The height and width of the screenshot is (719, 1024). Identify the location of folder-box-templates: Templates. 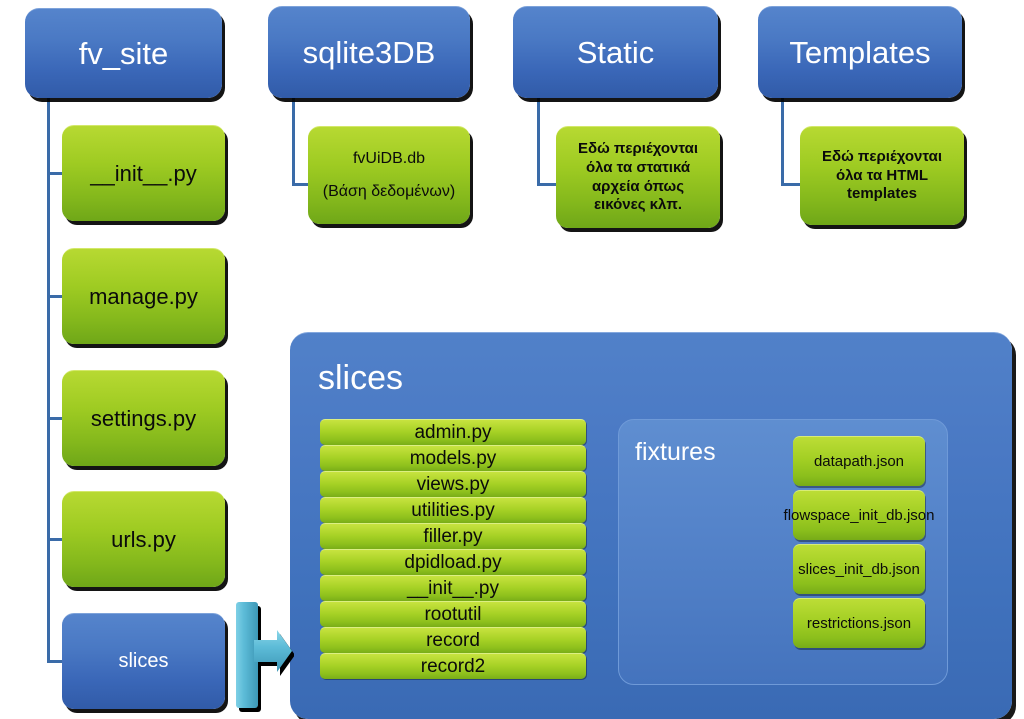
(860, 52).